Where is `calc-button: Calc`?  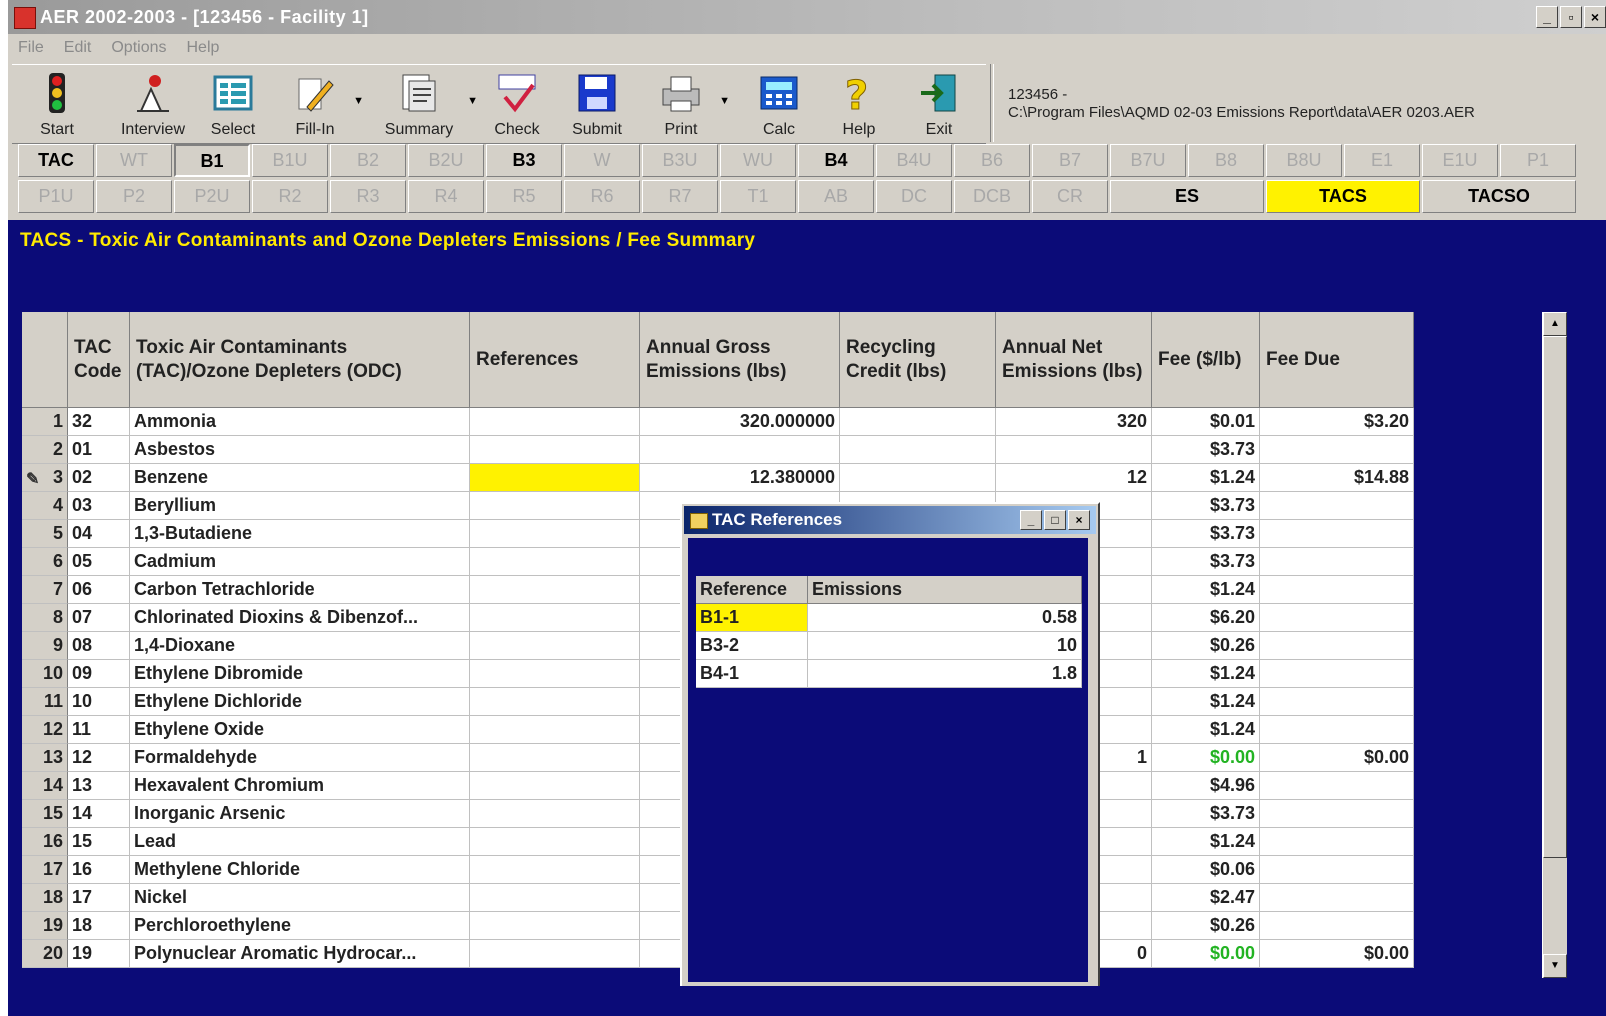 calc-button: Calc is located at coordinates (779, 104).